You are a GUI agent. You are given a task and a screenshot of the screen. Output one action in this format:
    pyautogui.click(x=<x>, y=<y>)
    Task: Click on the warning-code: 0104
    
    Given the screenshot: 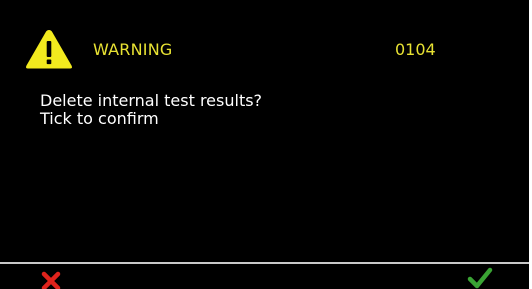 What is the action you would take?
    pyautogui.click(x=415, y=49)
    